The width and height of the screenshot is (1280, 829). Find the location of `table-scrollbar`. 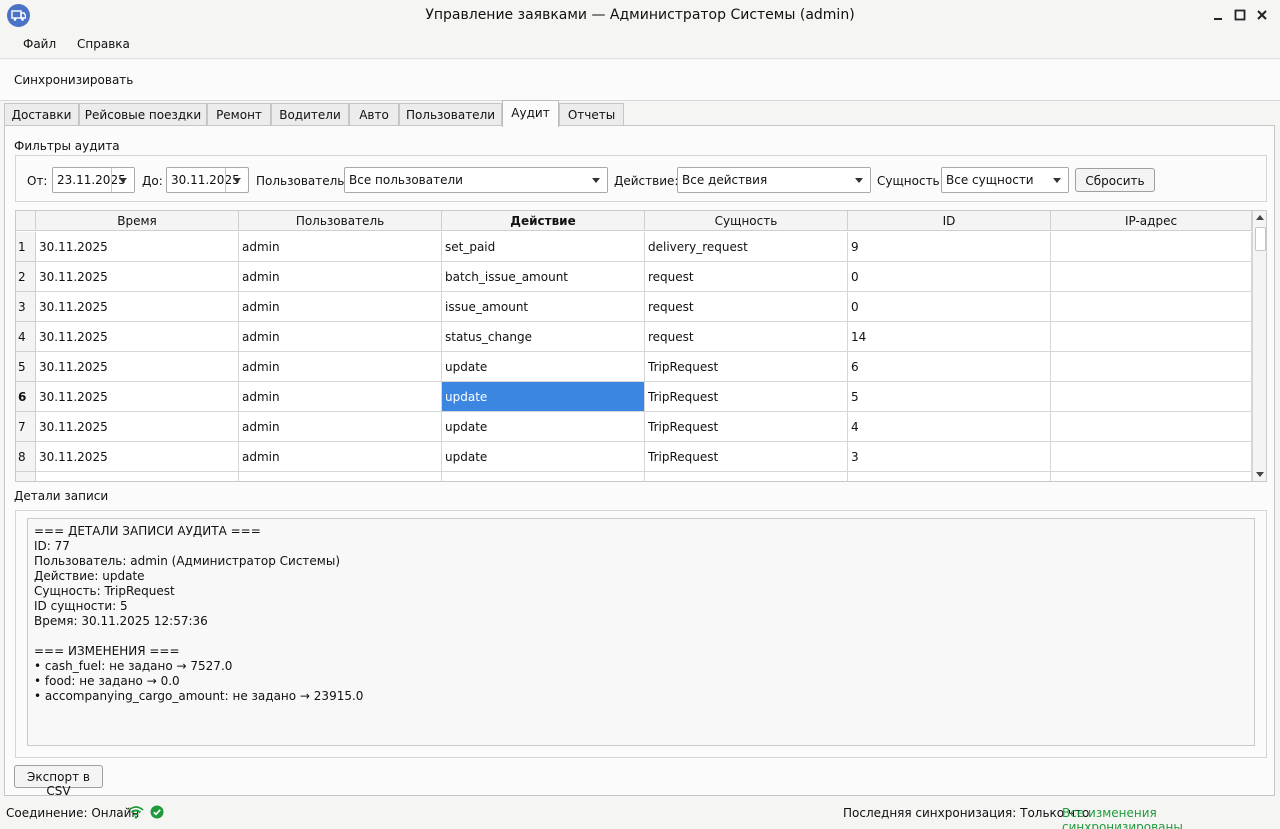

table-scrollbar is located at coordinates (1259, 346).